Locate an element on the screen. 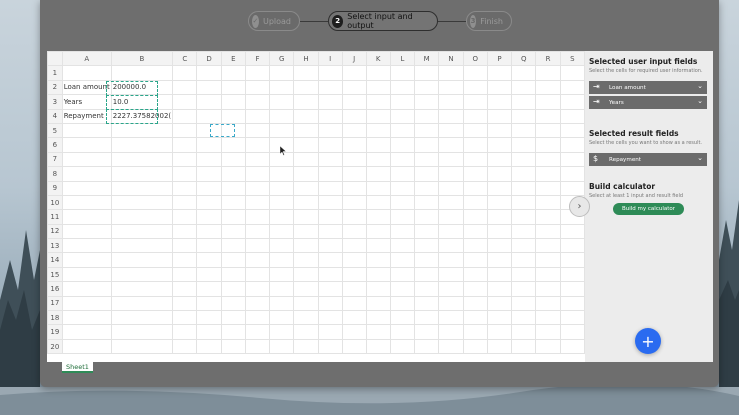 The height and width of the screenshot is (415, 739). column-header: H is located at coordinates (306, 59).